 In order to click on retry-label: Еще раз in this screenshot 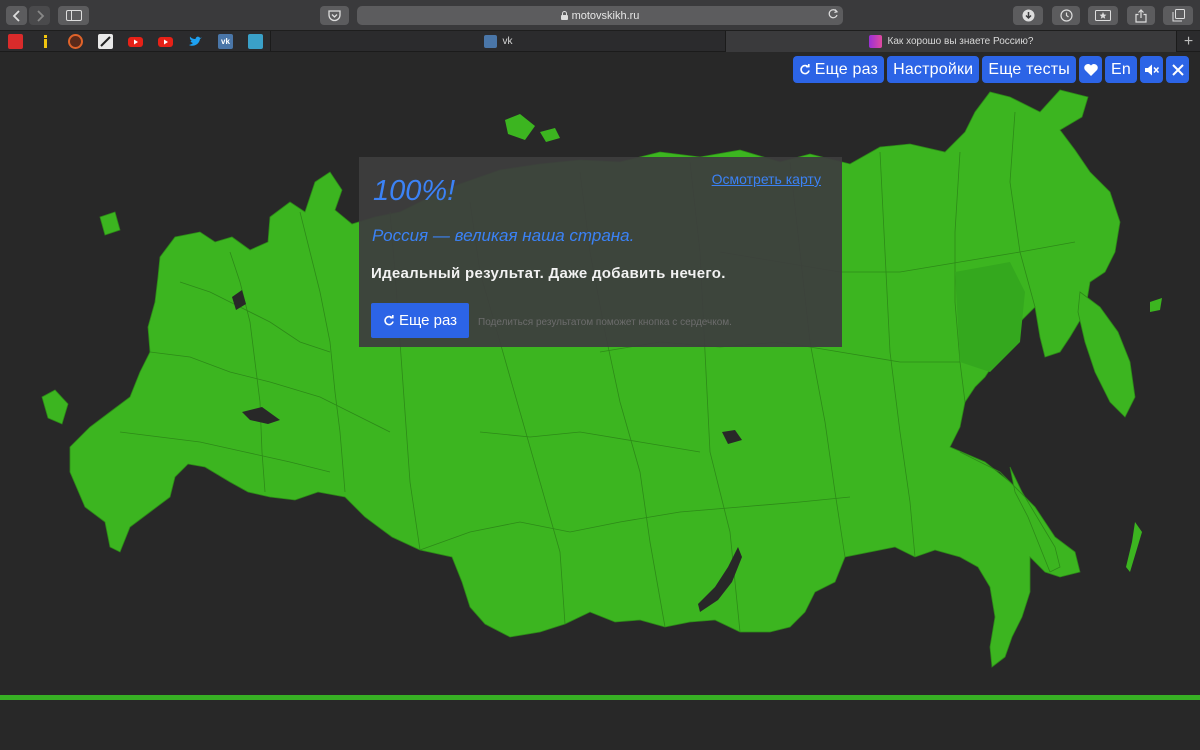, I will do `click(428, 320)`.